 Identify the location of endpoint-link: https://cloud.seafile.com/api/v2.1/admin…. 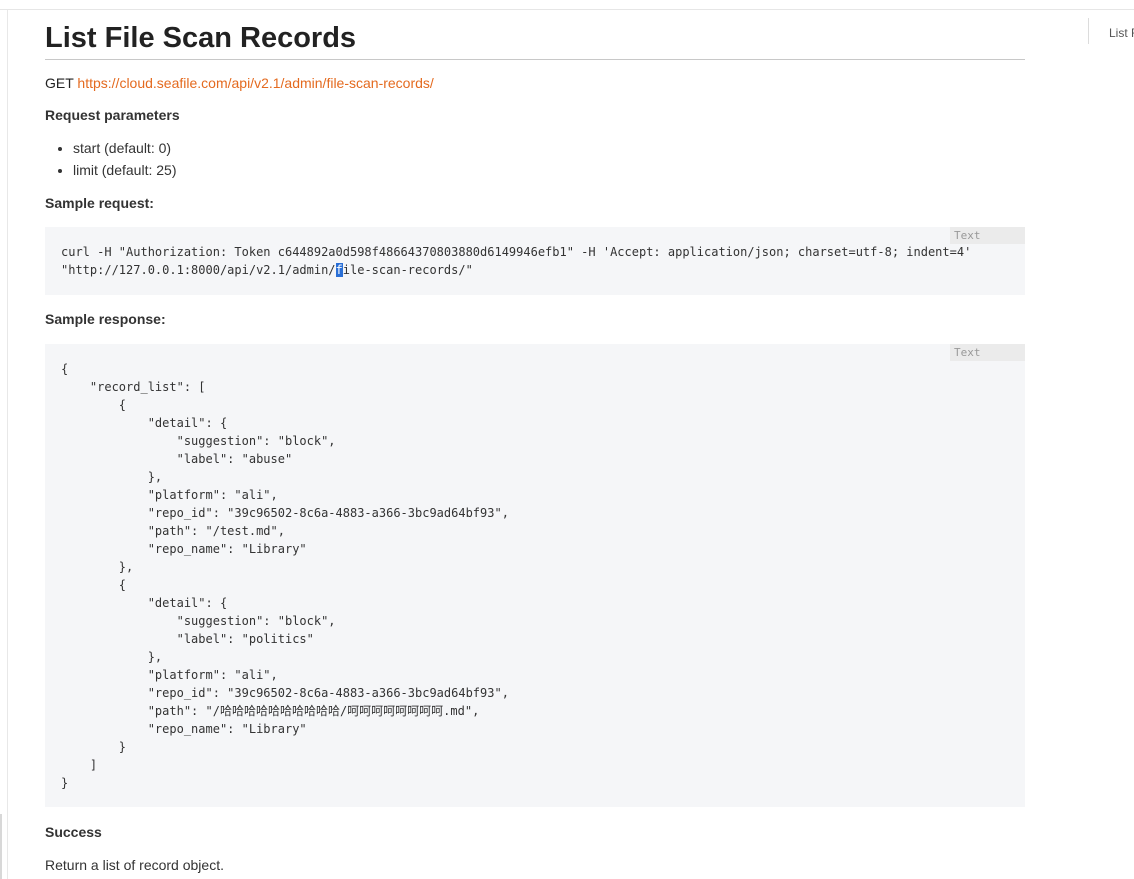
(255, 83).